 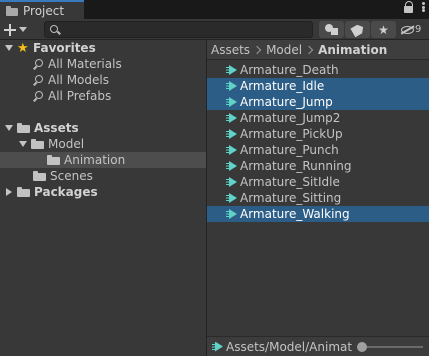 I want to click on asset-item-label: Armature_Sitting, so click(x=291, y=198).